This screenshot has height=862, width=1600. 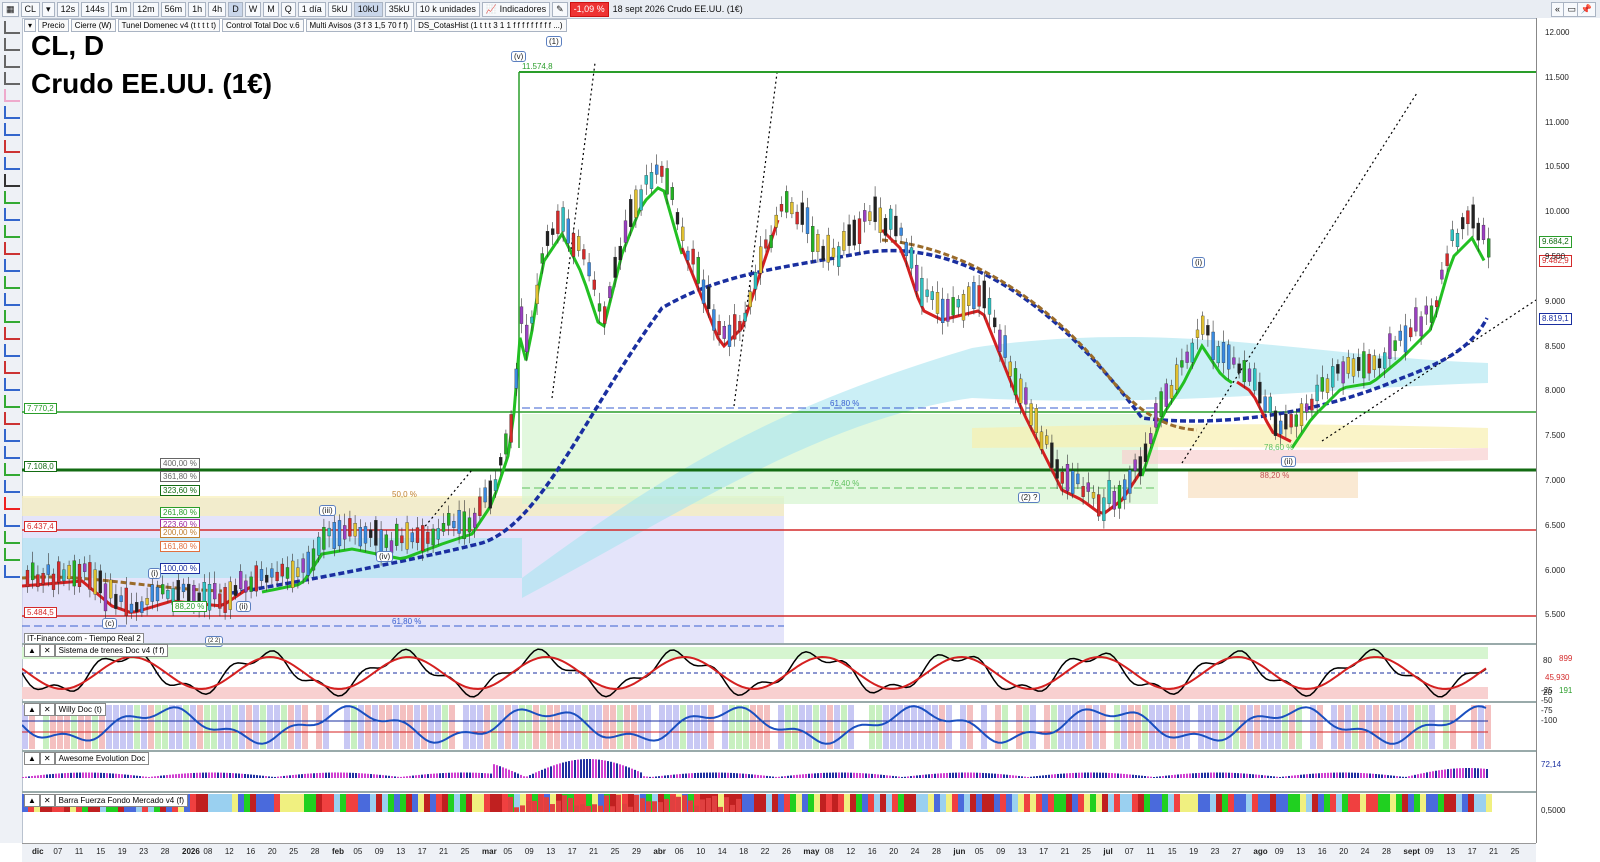 What do you see at coordinates (560, 9) in the screenshot?
I see `draw-icon: ✎` at bounding box center [560, 9].